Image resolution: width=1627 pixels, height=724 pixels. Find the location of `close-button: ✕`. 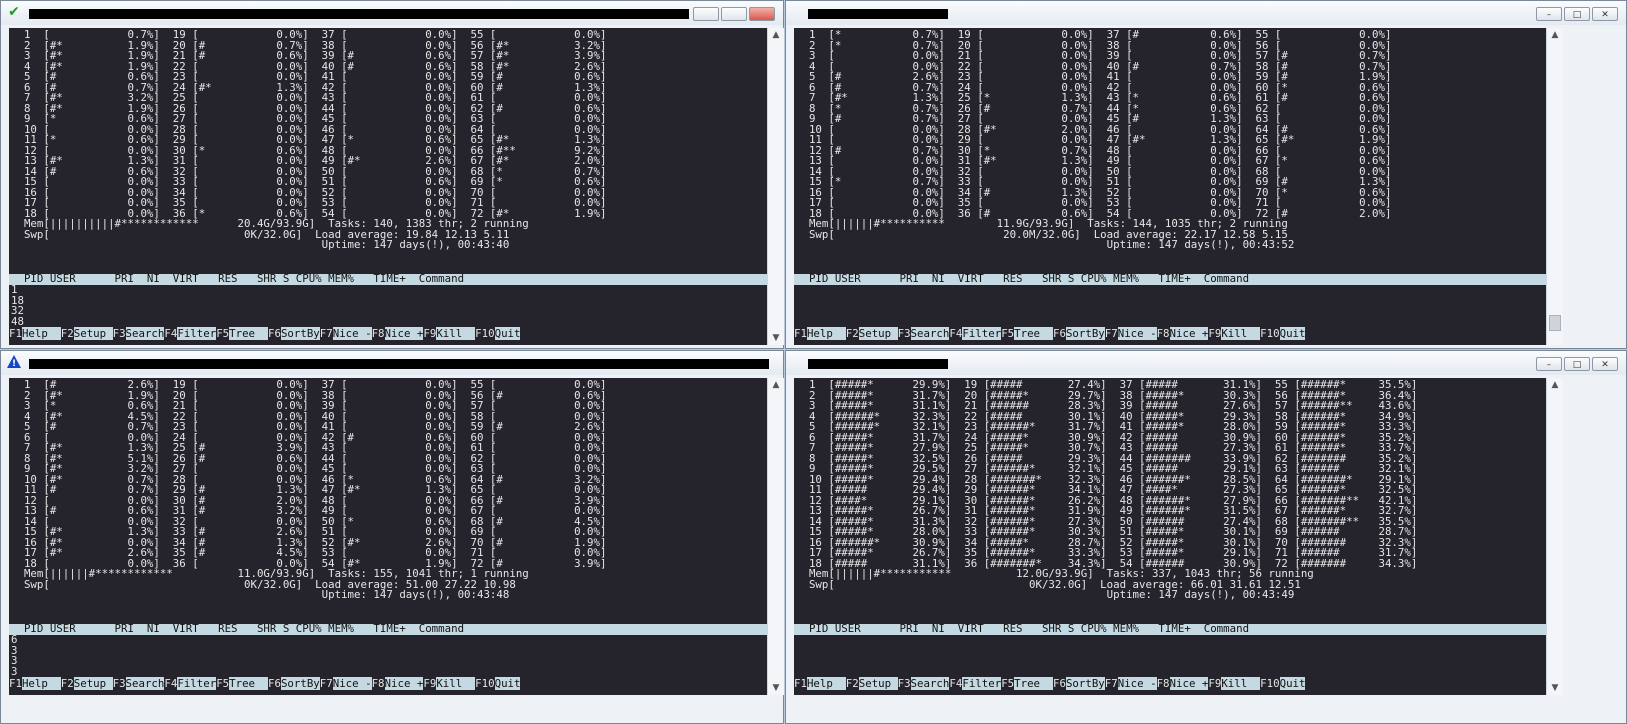

close-button: ✕ is located at coordinates (1605, 14).